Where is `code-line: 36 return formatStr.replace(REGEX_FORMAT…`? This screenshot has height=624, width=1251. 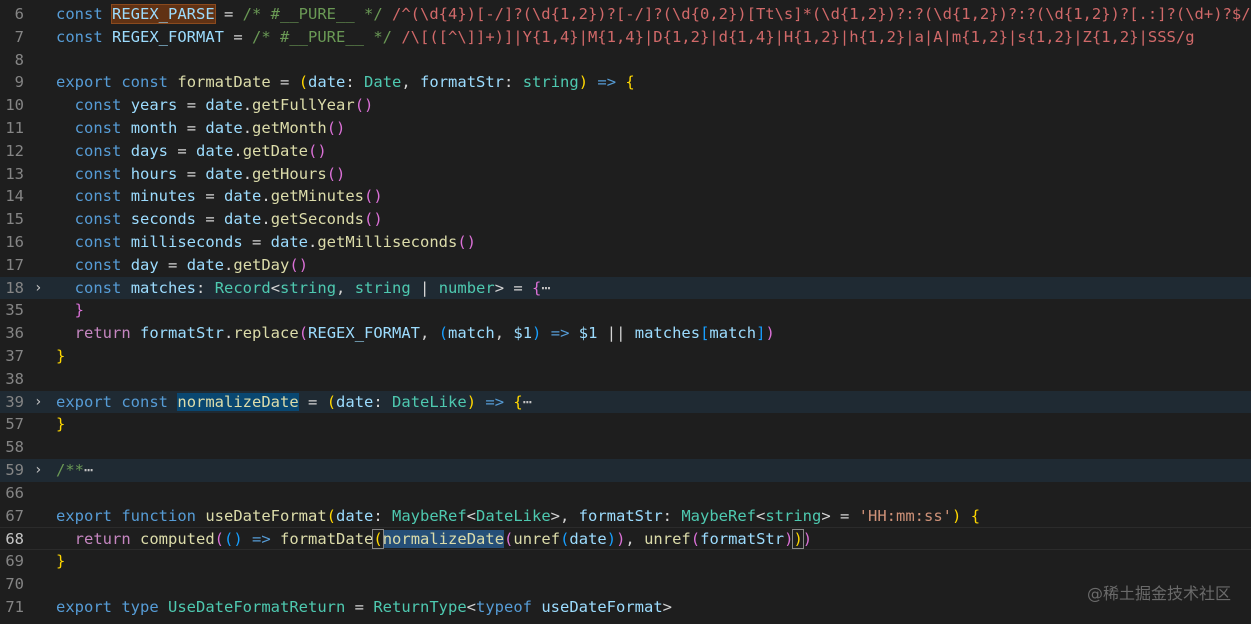 code-line: 36 return formatStr.replace(REGEX_FORMAT… is located at coordinates (625, 333).